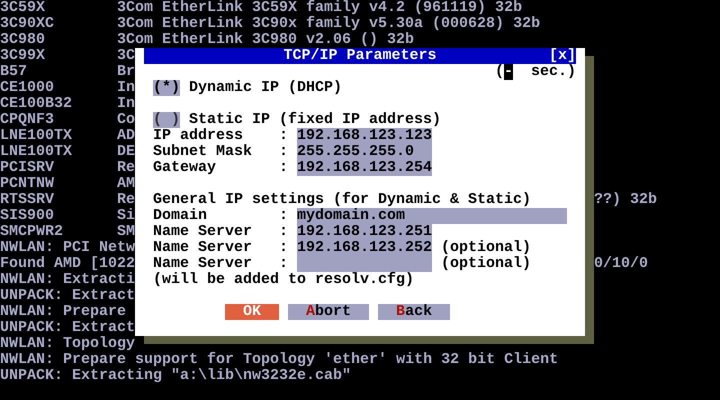 The height and width of the screenshot is (400, 720). Describe the element at coordinates (28, 24) in the screenshot. I see `console-text: 3C90XC` at that location.